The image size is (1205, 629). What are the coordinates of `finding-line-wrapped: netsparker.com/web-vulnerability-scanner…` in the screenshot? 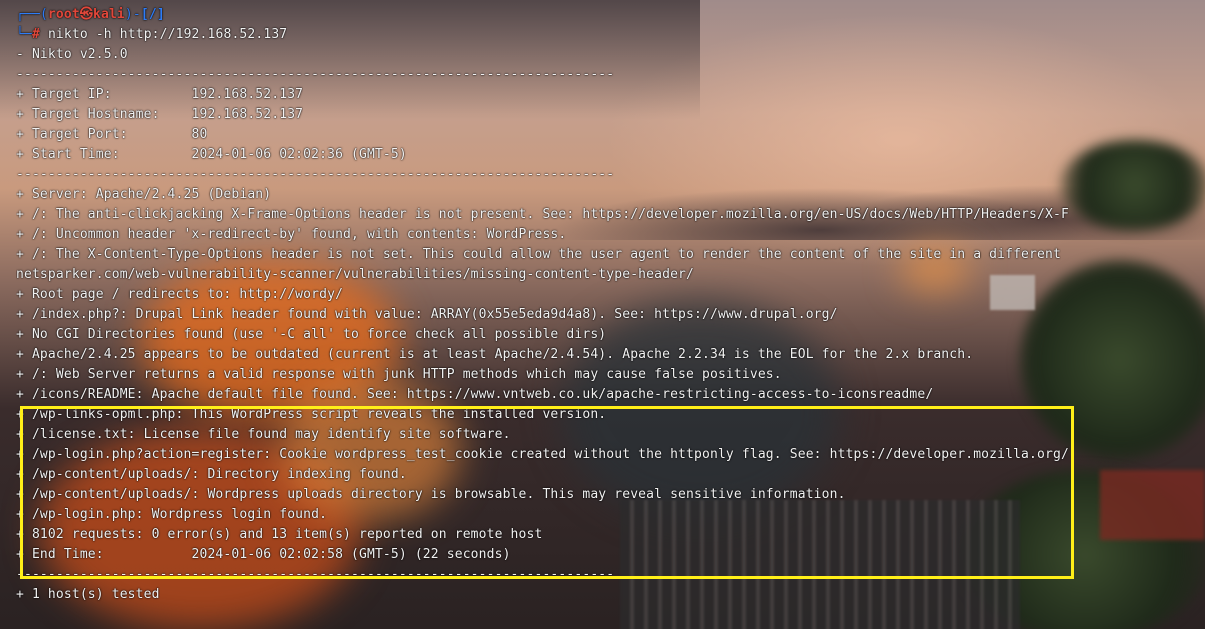 It's located at (355, 274).